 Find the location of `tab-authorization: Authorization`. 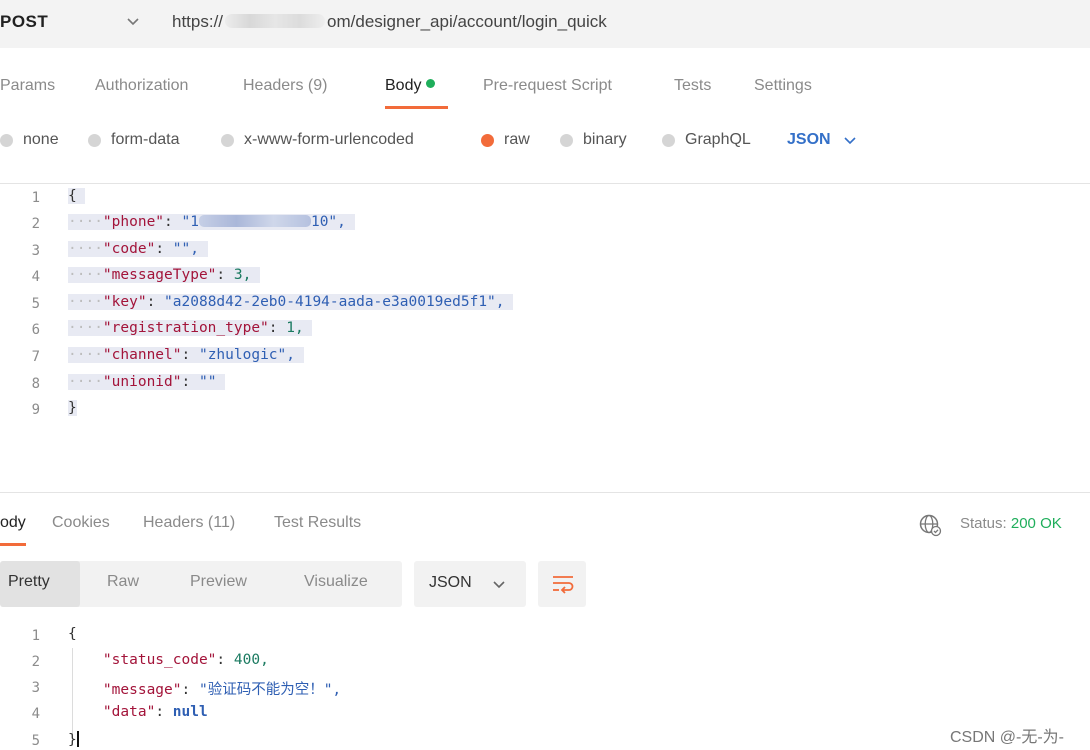

tab-authorization: Authorization is located at coordinates (141, 86).